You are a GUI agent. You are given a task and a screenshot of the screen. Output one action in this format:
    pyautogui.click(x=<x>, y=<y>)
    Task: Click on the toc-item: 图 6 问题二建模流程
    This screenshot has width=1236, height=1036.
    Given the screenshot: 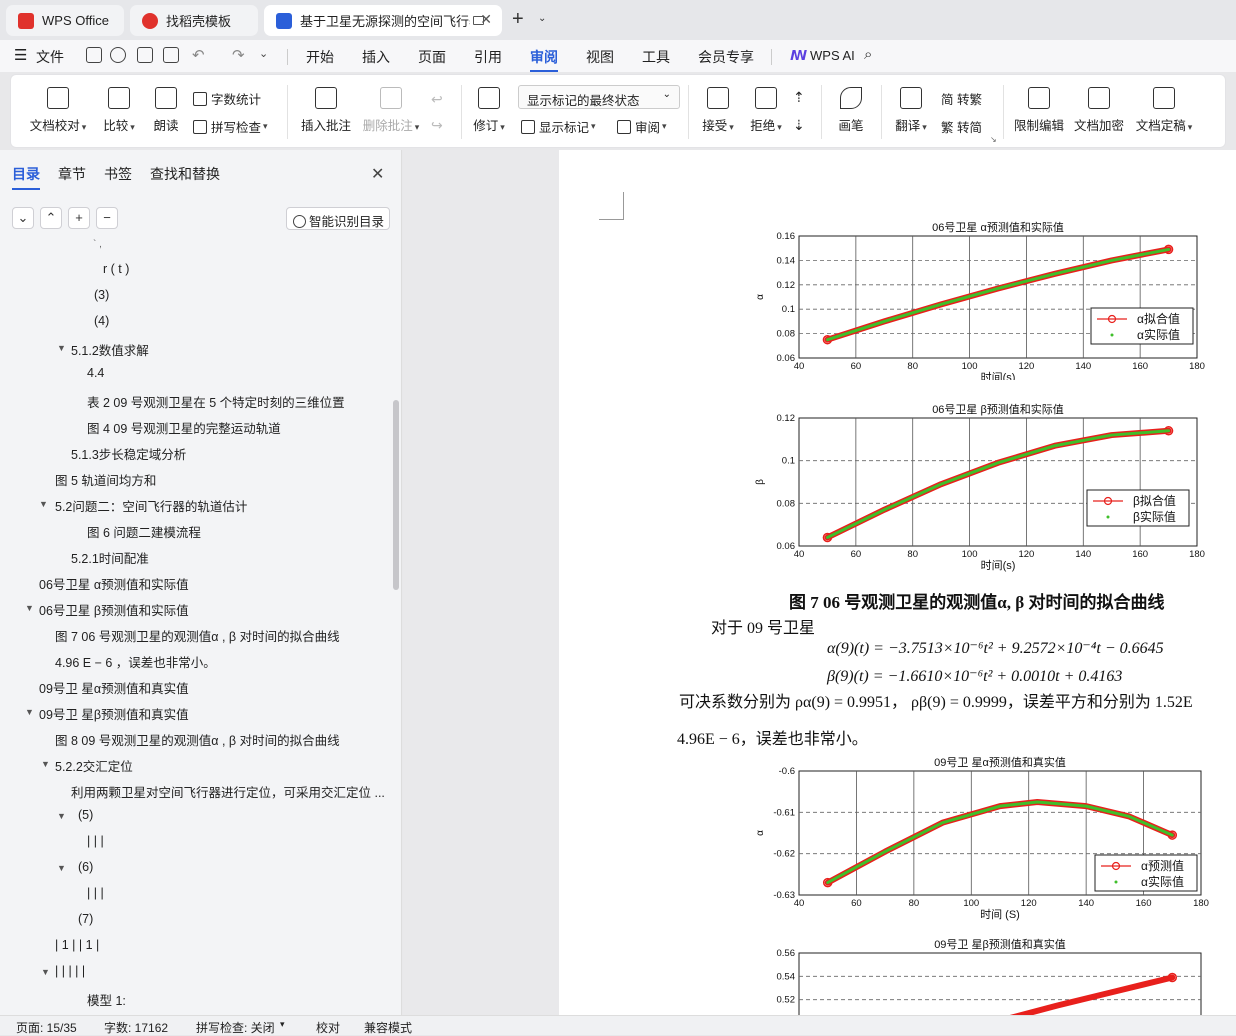 What is the action you would take?
    pyautogui.click(x=144, y=531)
    